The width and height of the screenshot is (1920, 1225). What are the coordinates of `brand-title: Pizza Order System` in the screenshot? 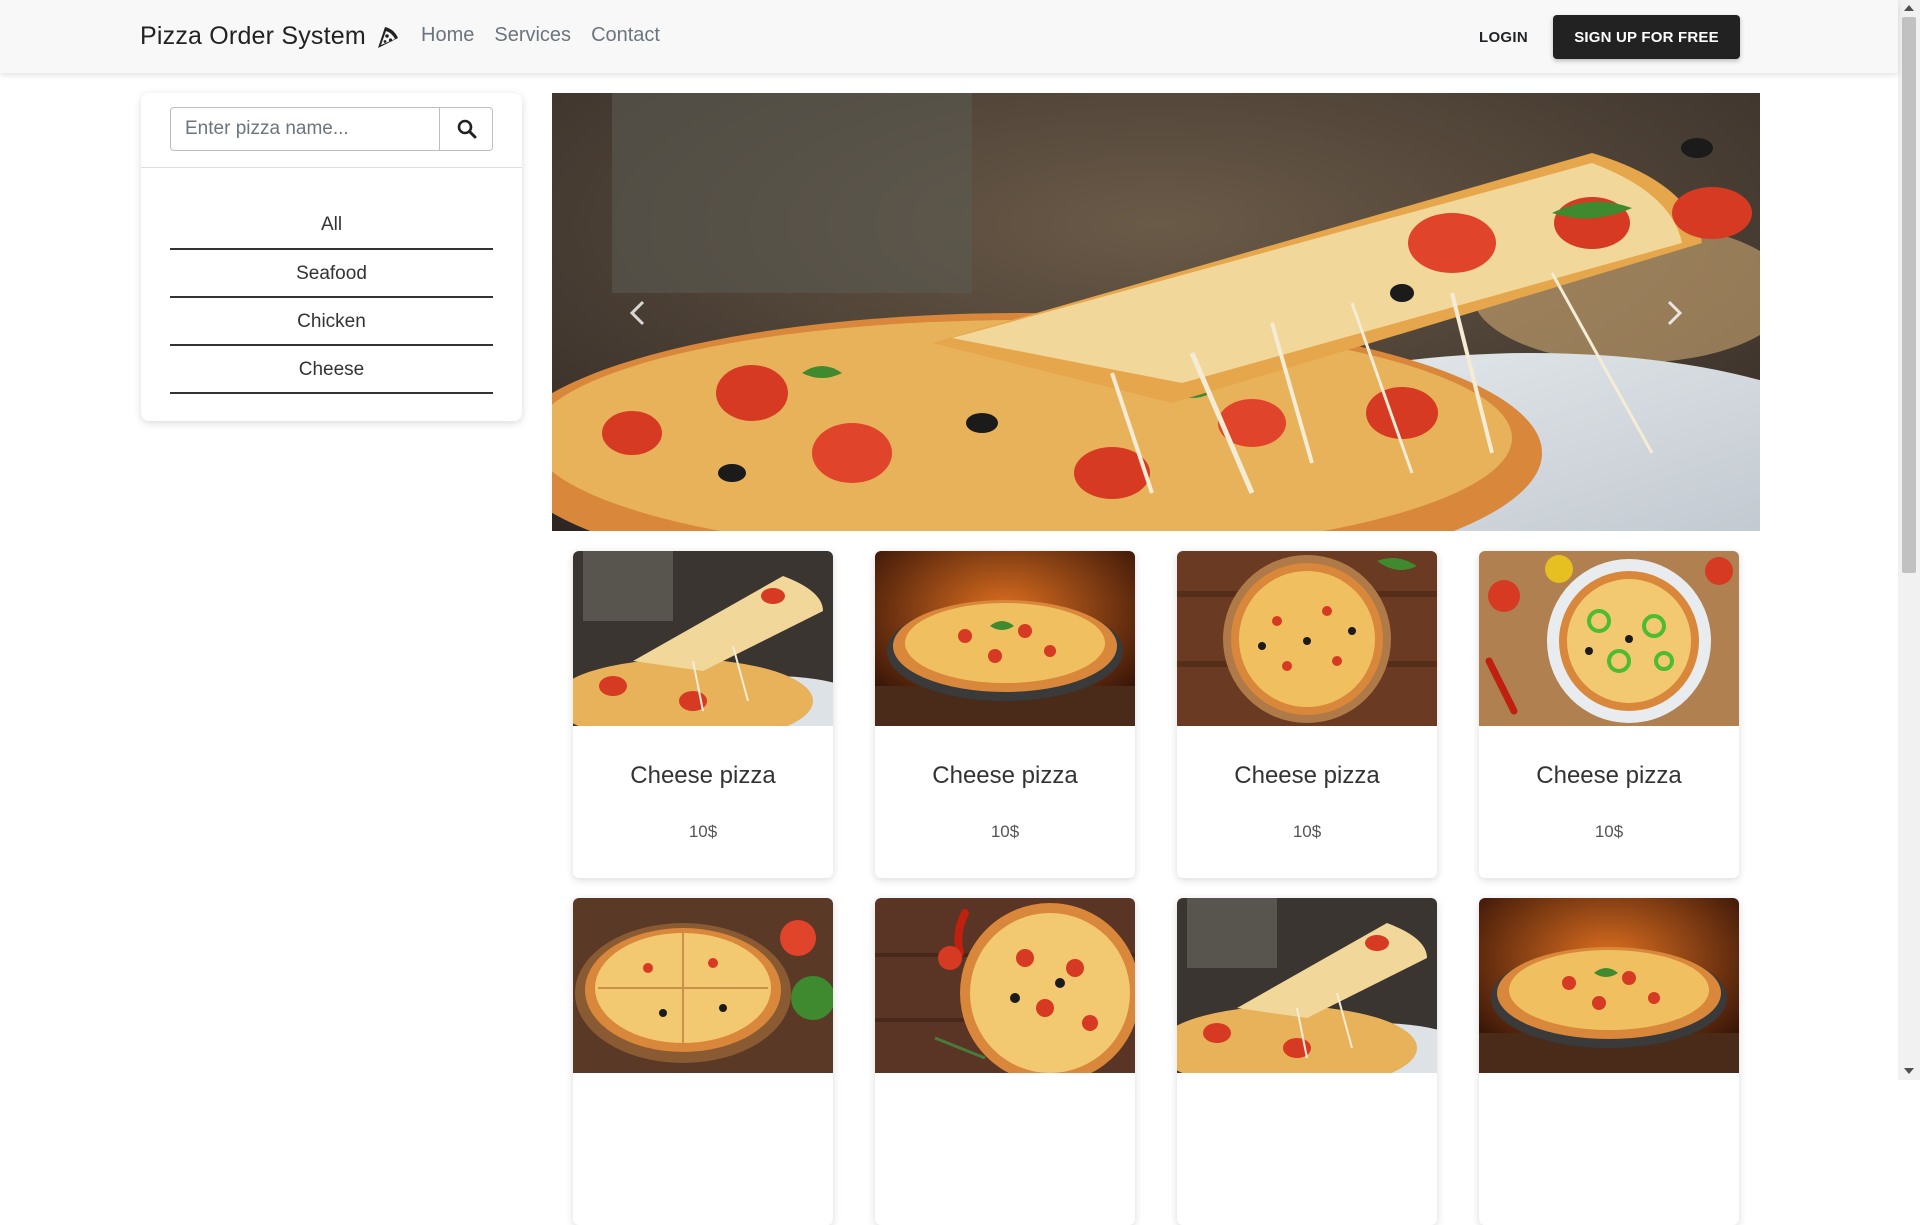 It's located at (253, 36).